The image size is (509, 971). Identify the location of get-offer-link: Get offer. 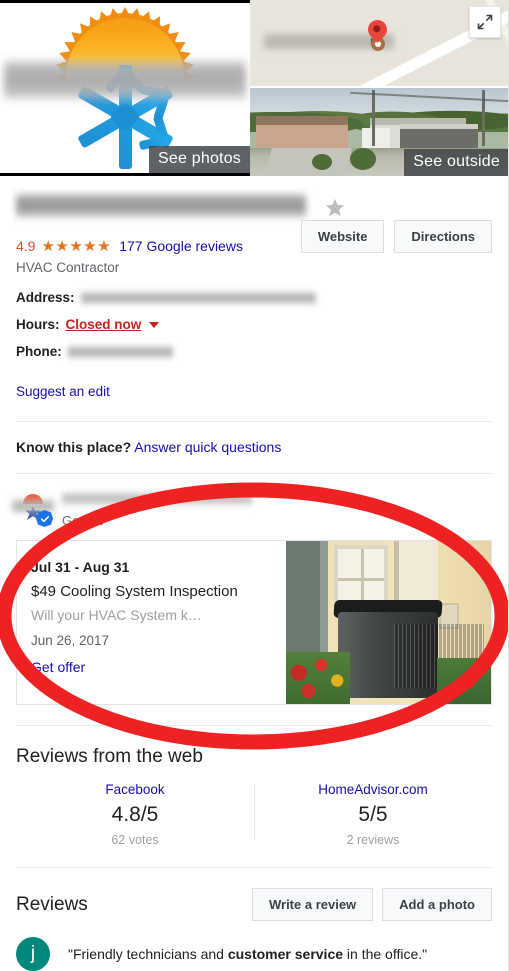
(151, 667).